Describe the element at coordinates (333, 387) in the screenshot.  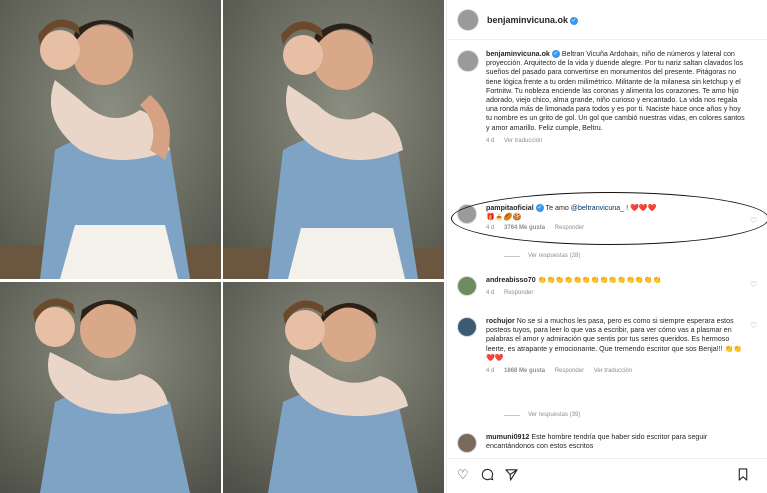
I see `photo-bottom-right` at that location.